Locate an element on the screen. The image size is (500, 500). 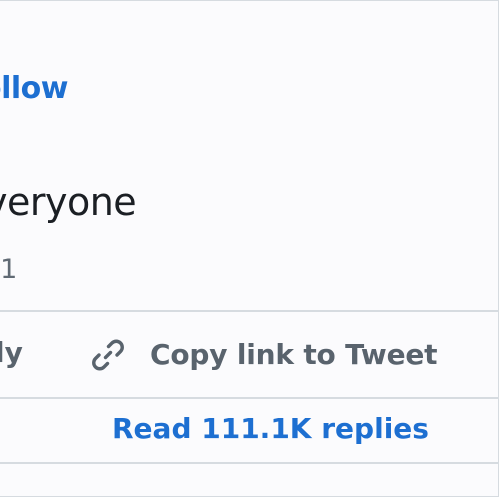
reply-button: ply is located at coordinates (11, 353).